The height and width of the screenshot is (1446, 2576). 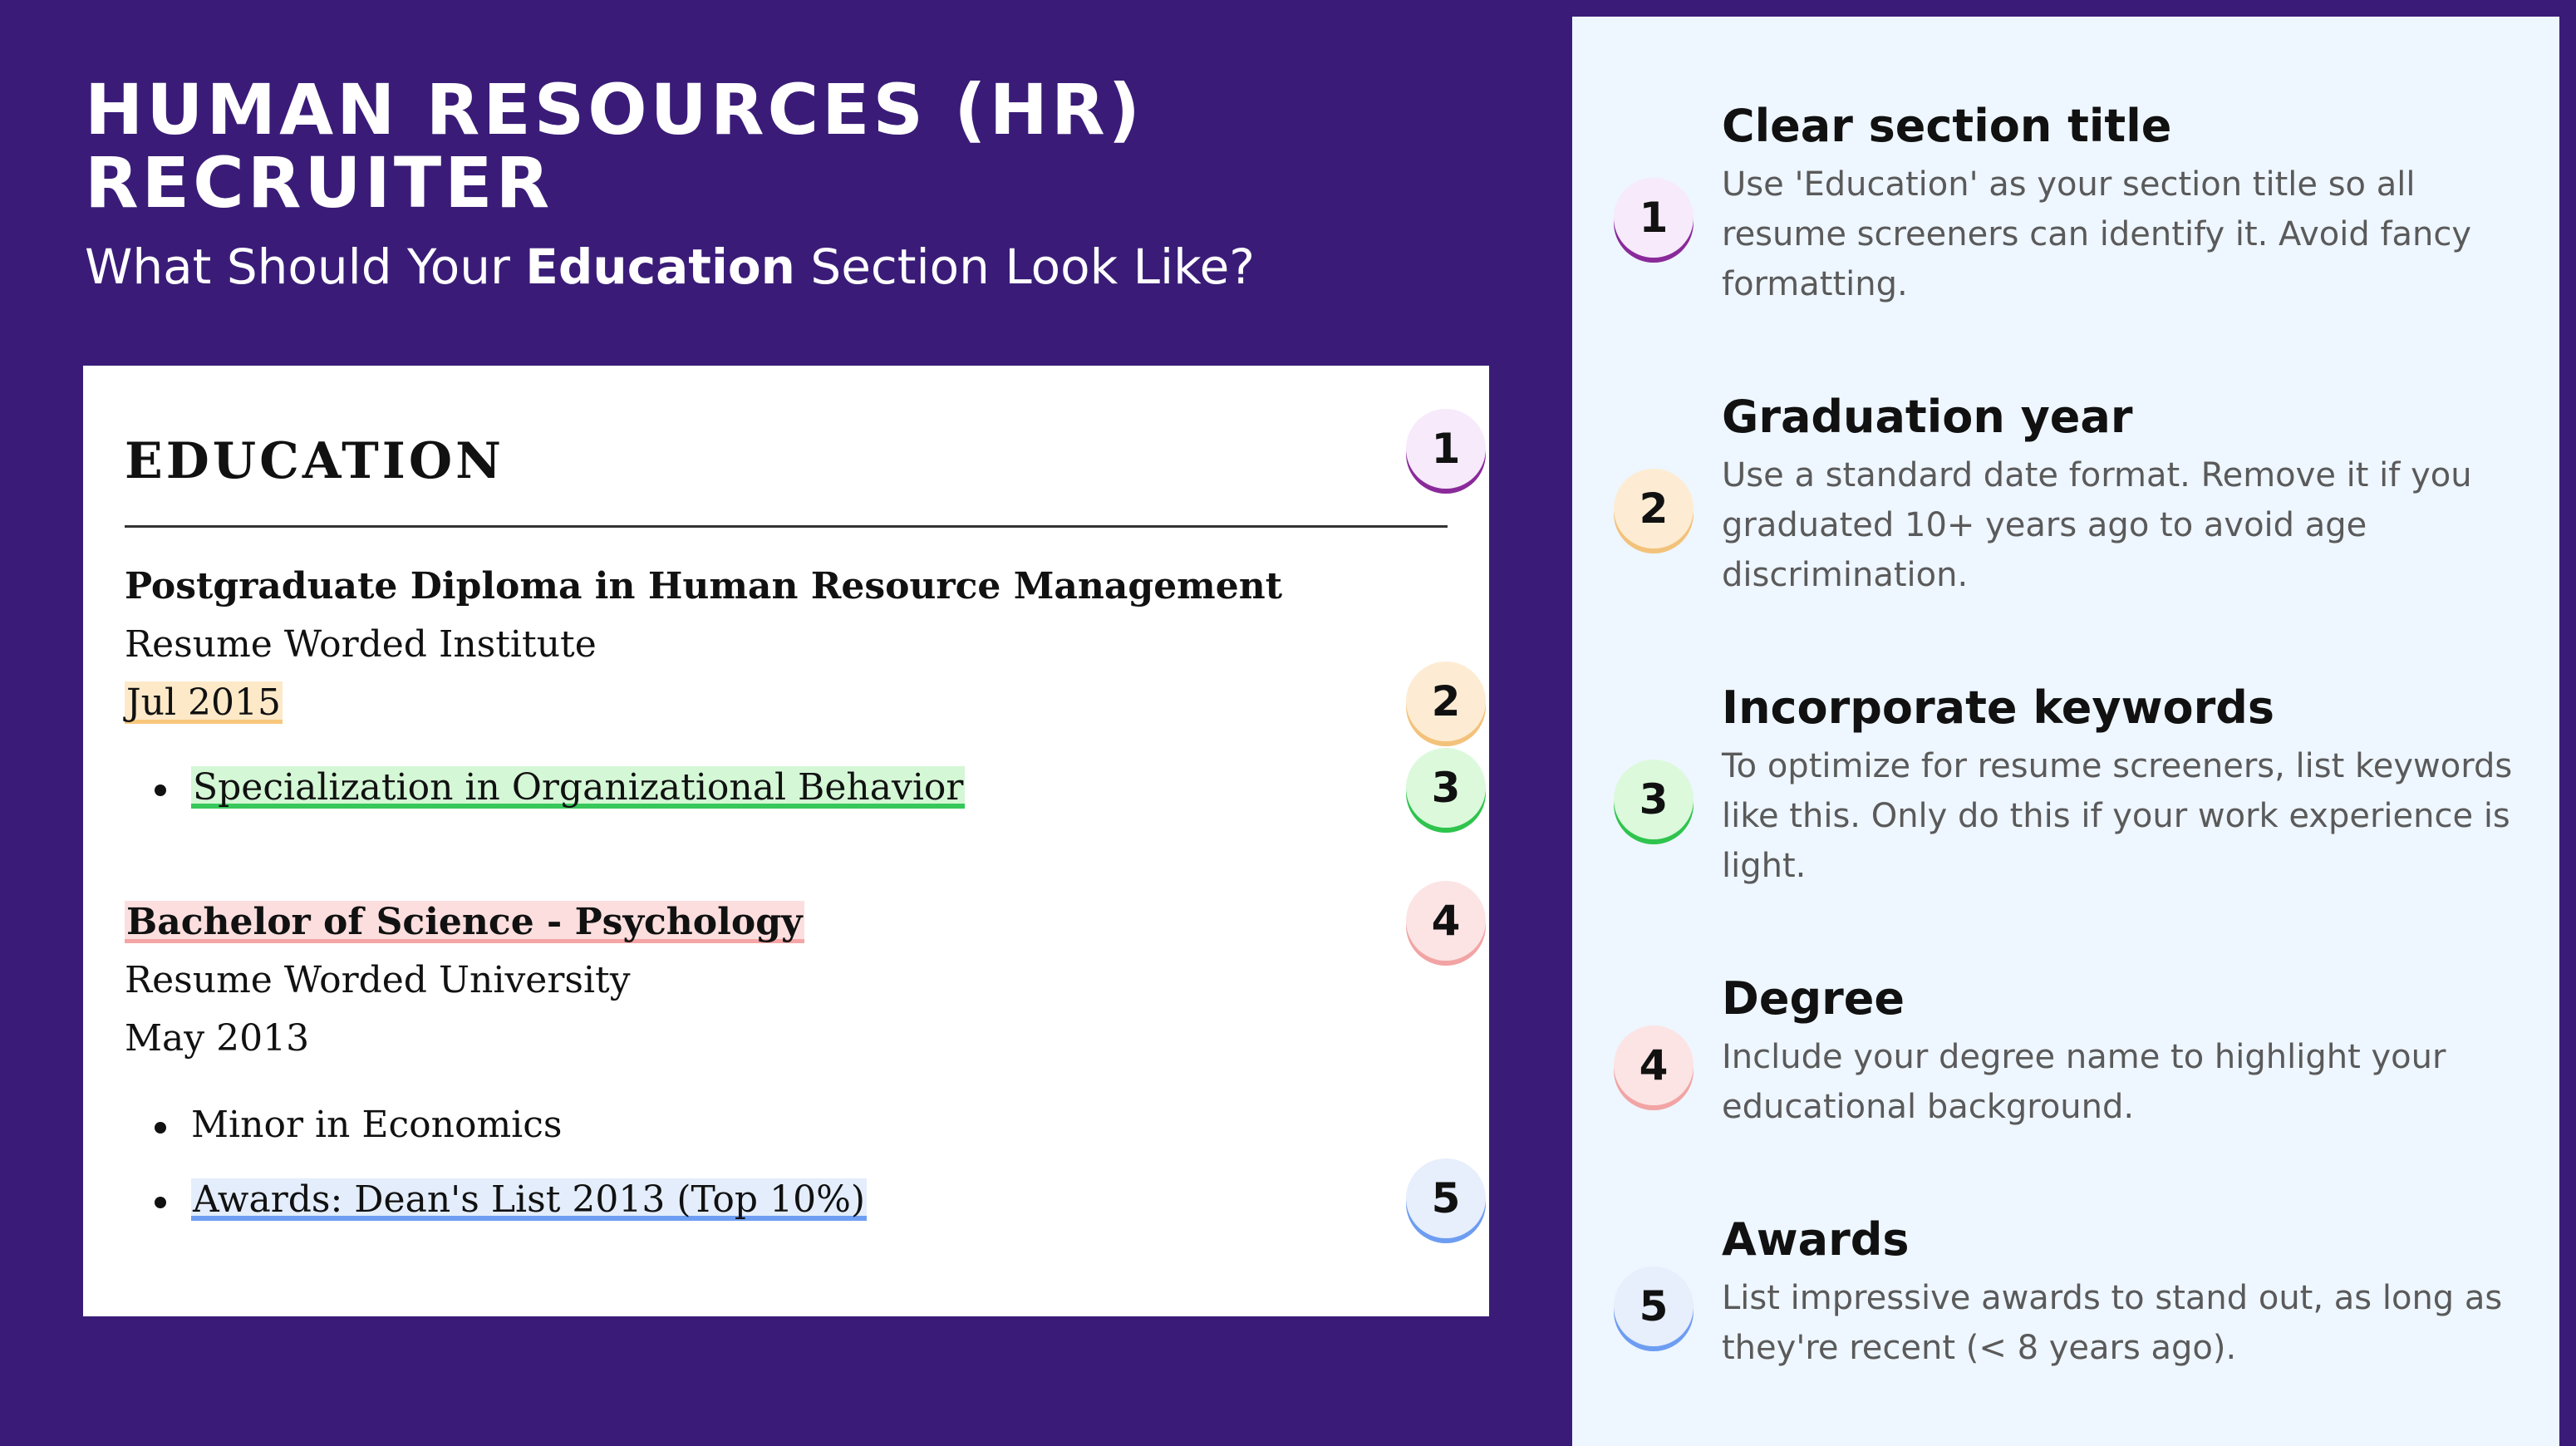 I want to click on tip-marker-4: 4, so click(x=1654, y=1065).